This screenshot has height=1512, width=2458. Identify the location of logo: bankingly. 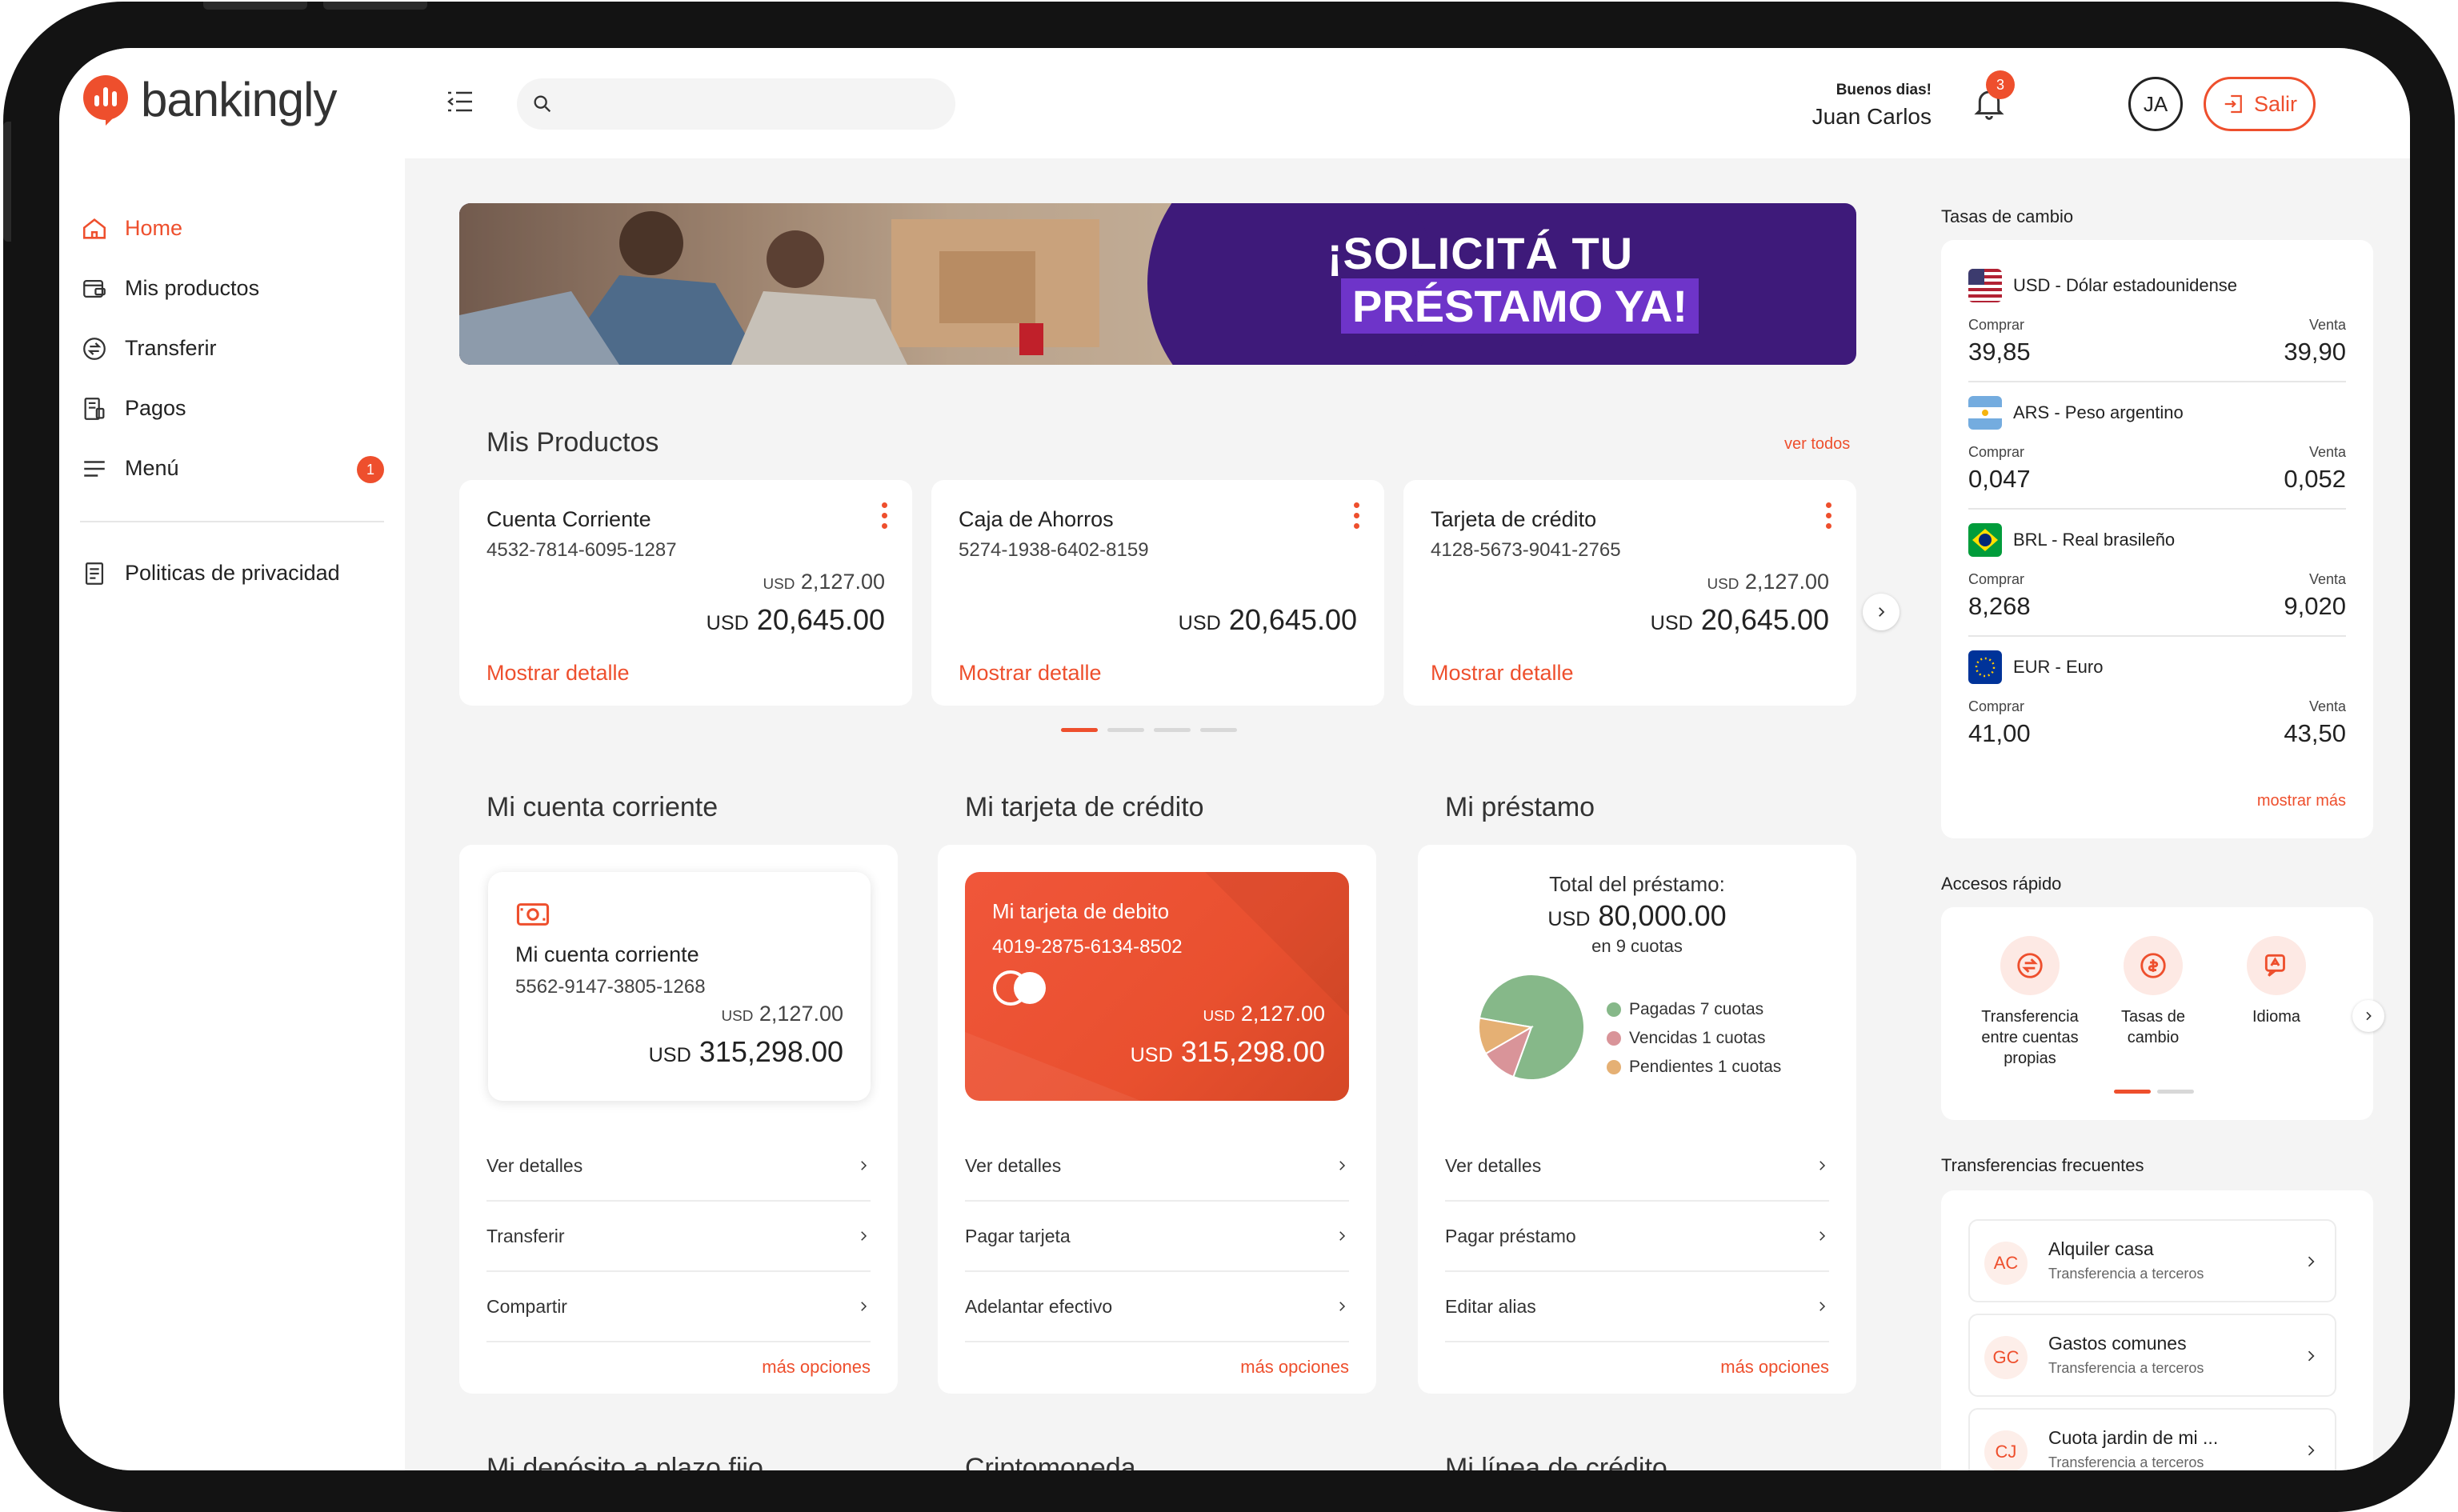
(210, 99).